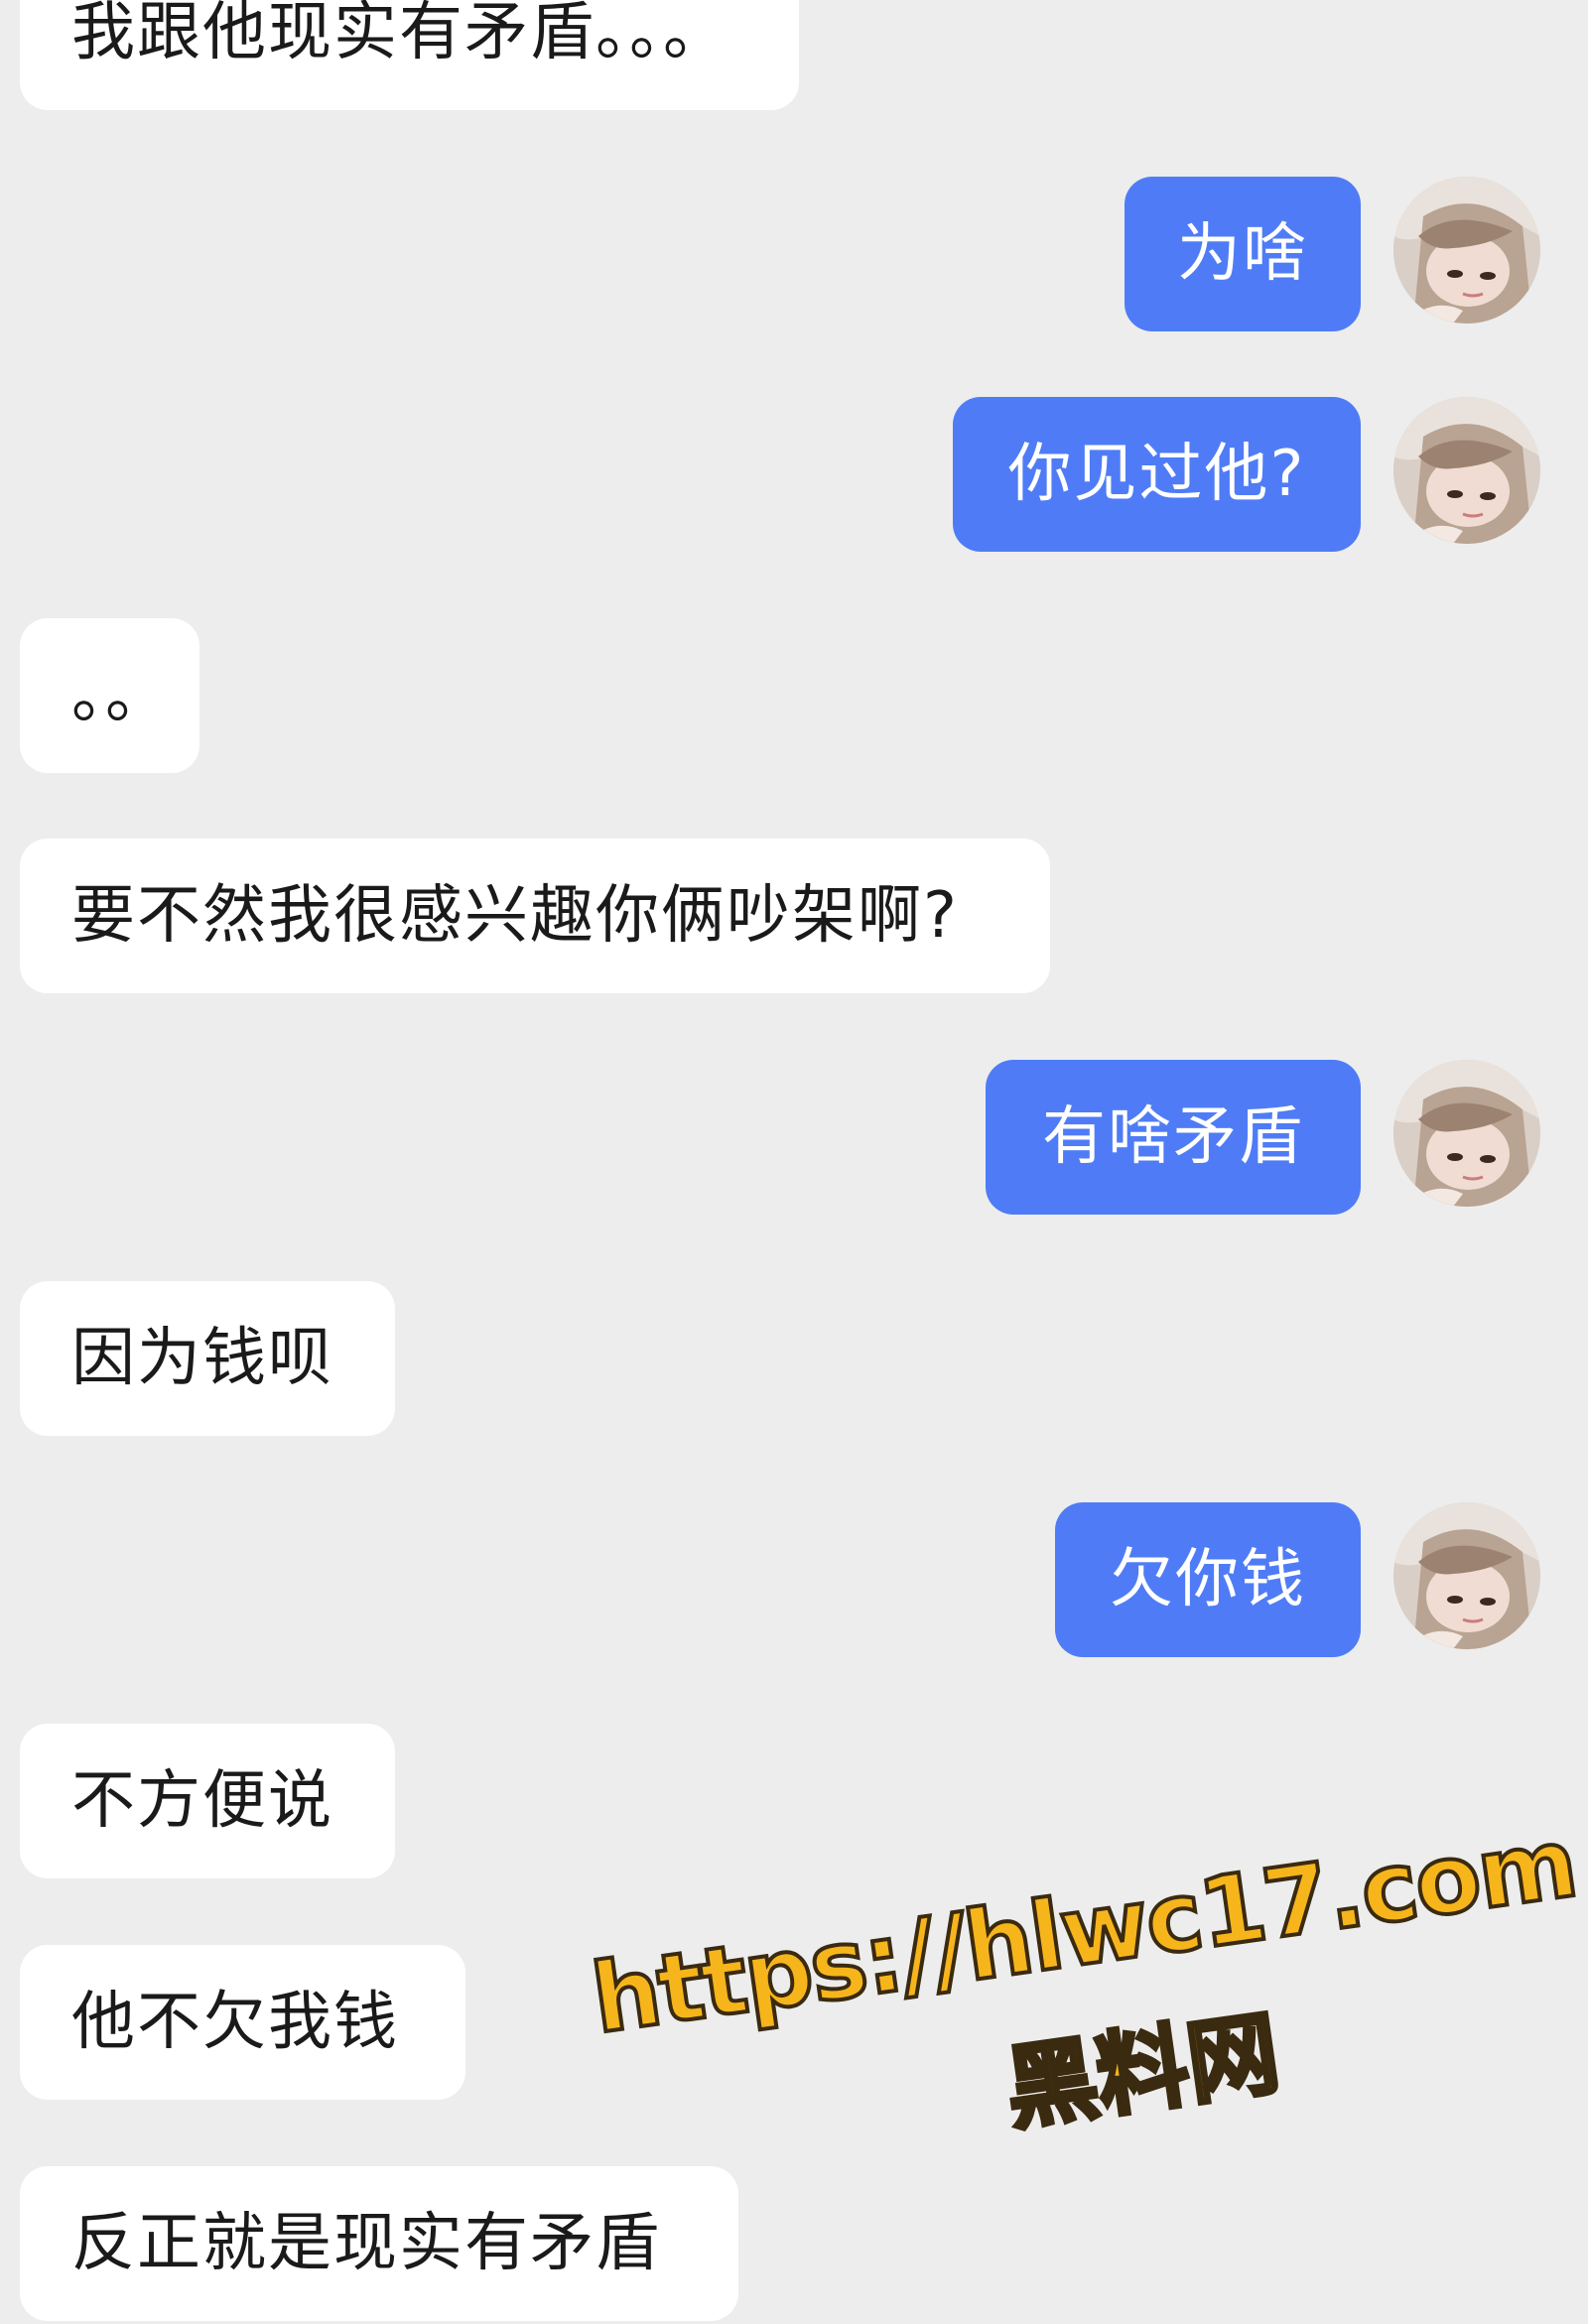  What do you see at coordinates (202, 1801) in the screenshot?
I see `message-text: 不方便说` at bounding box center [202, 1801].